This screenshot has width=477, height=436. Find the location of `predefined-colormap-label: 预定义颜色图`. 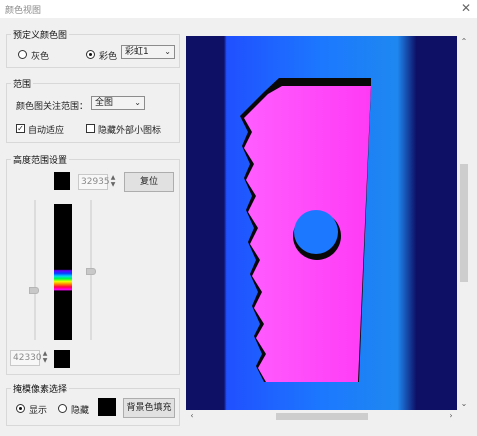

predefined-colormap-label: 预定义颜色图 is located at coordinates (40, 34).